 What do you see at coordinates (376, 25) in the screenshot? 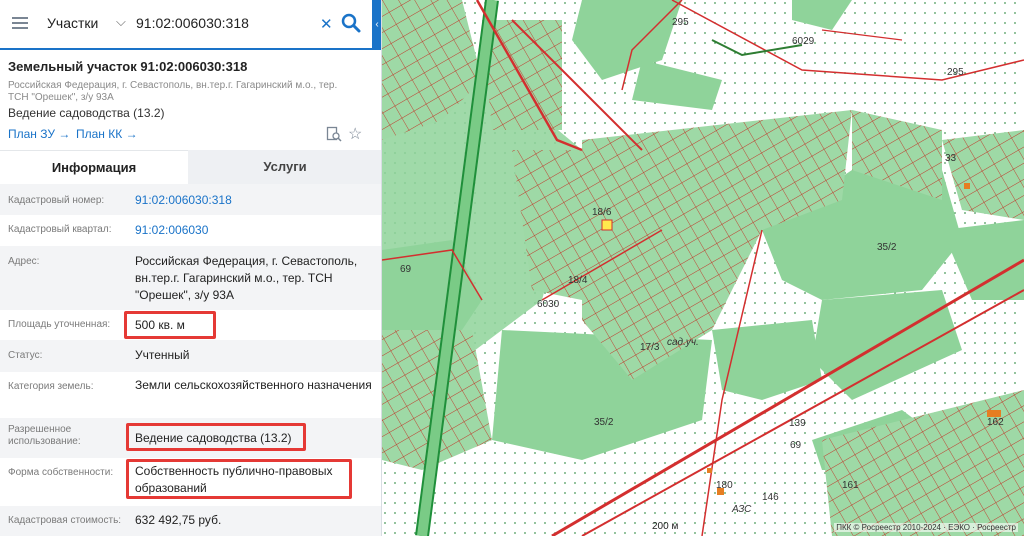
I see `collapse-panel-button: ‹` at bounding box center [376, 25].